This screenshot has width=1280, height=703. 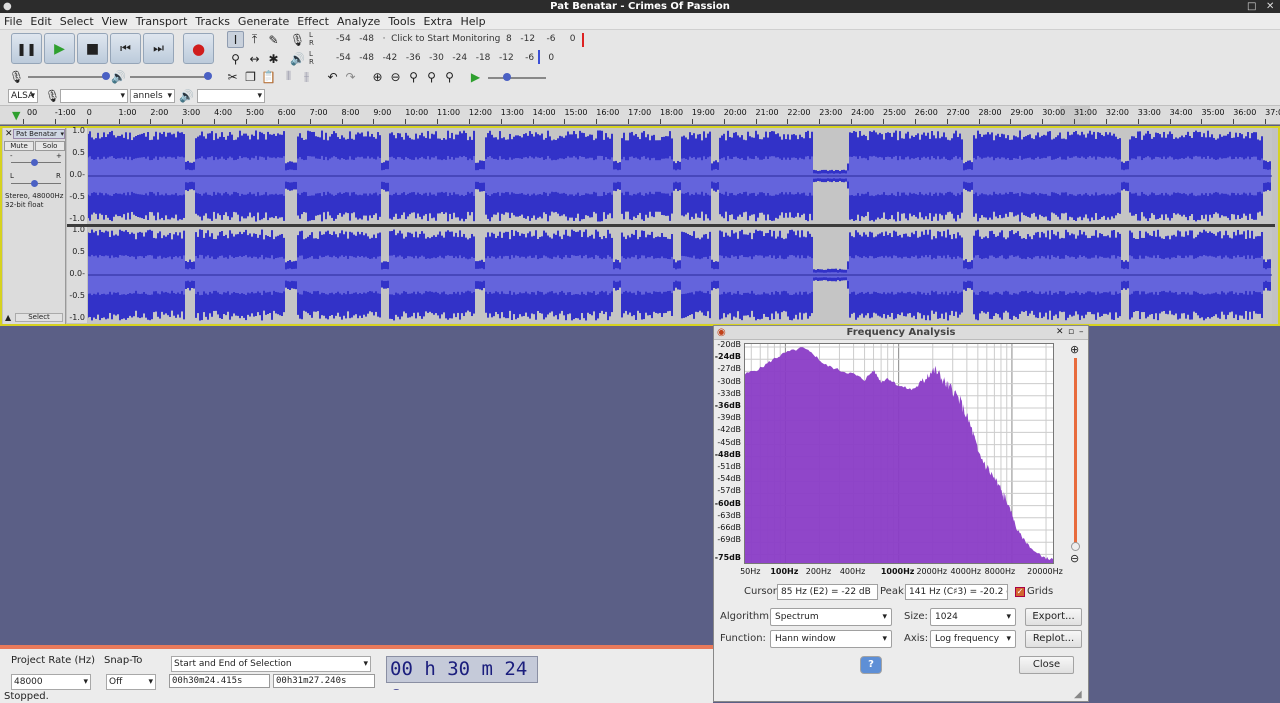 I want to click on app-menu-icon: ●, so click(x=7, y=6).